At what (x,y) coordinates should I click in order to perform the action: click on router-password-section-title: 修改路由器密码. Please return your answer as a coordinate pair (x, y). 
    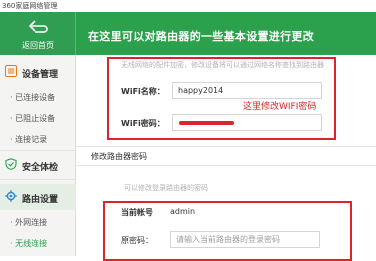
    Looking at the image, I should click on (119, 156).